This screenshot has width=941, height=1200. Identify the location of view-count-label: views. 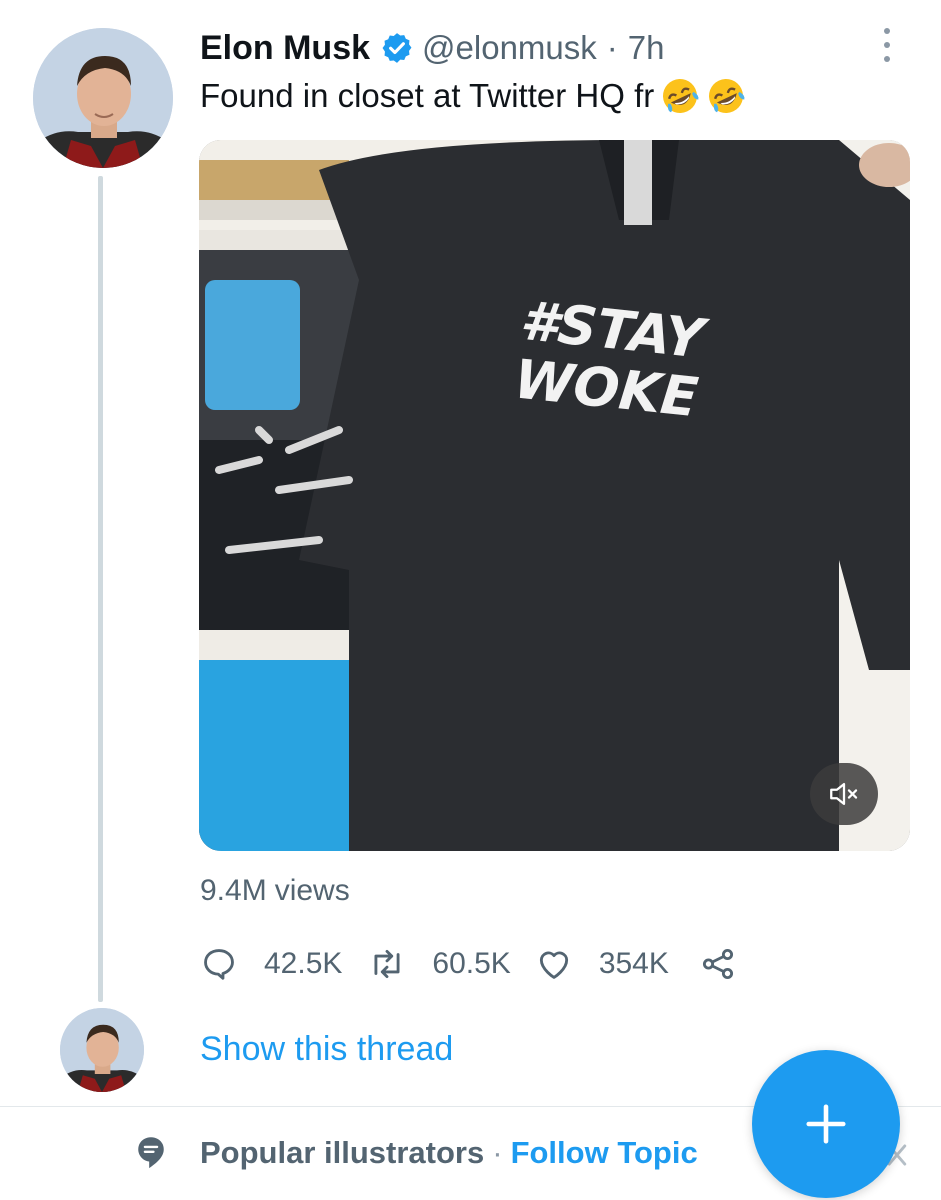
(312, 890).